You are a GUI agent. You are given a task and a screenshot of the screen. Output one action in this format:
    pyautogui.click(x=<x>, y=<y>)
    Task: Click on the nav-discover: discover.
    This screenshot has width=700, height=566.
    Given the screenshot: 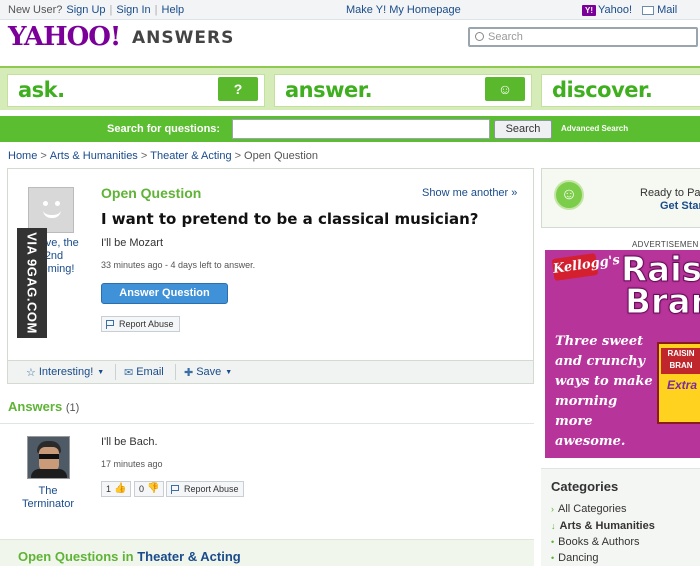 What is the action you would take?
    pyautogui.click(x=620, y=90)
    